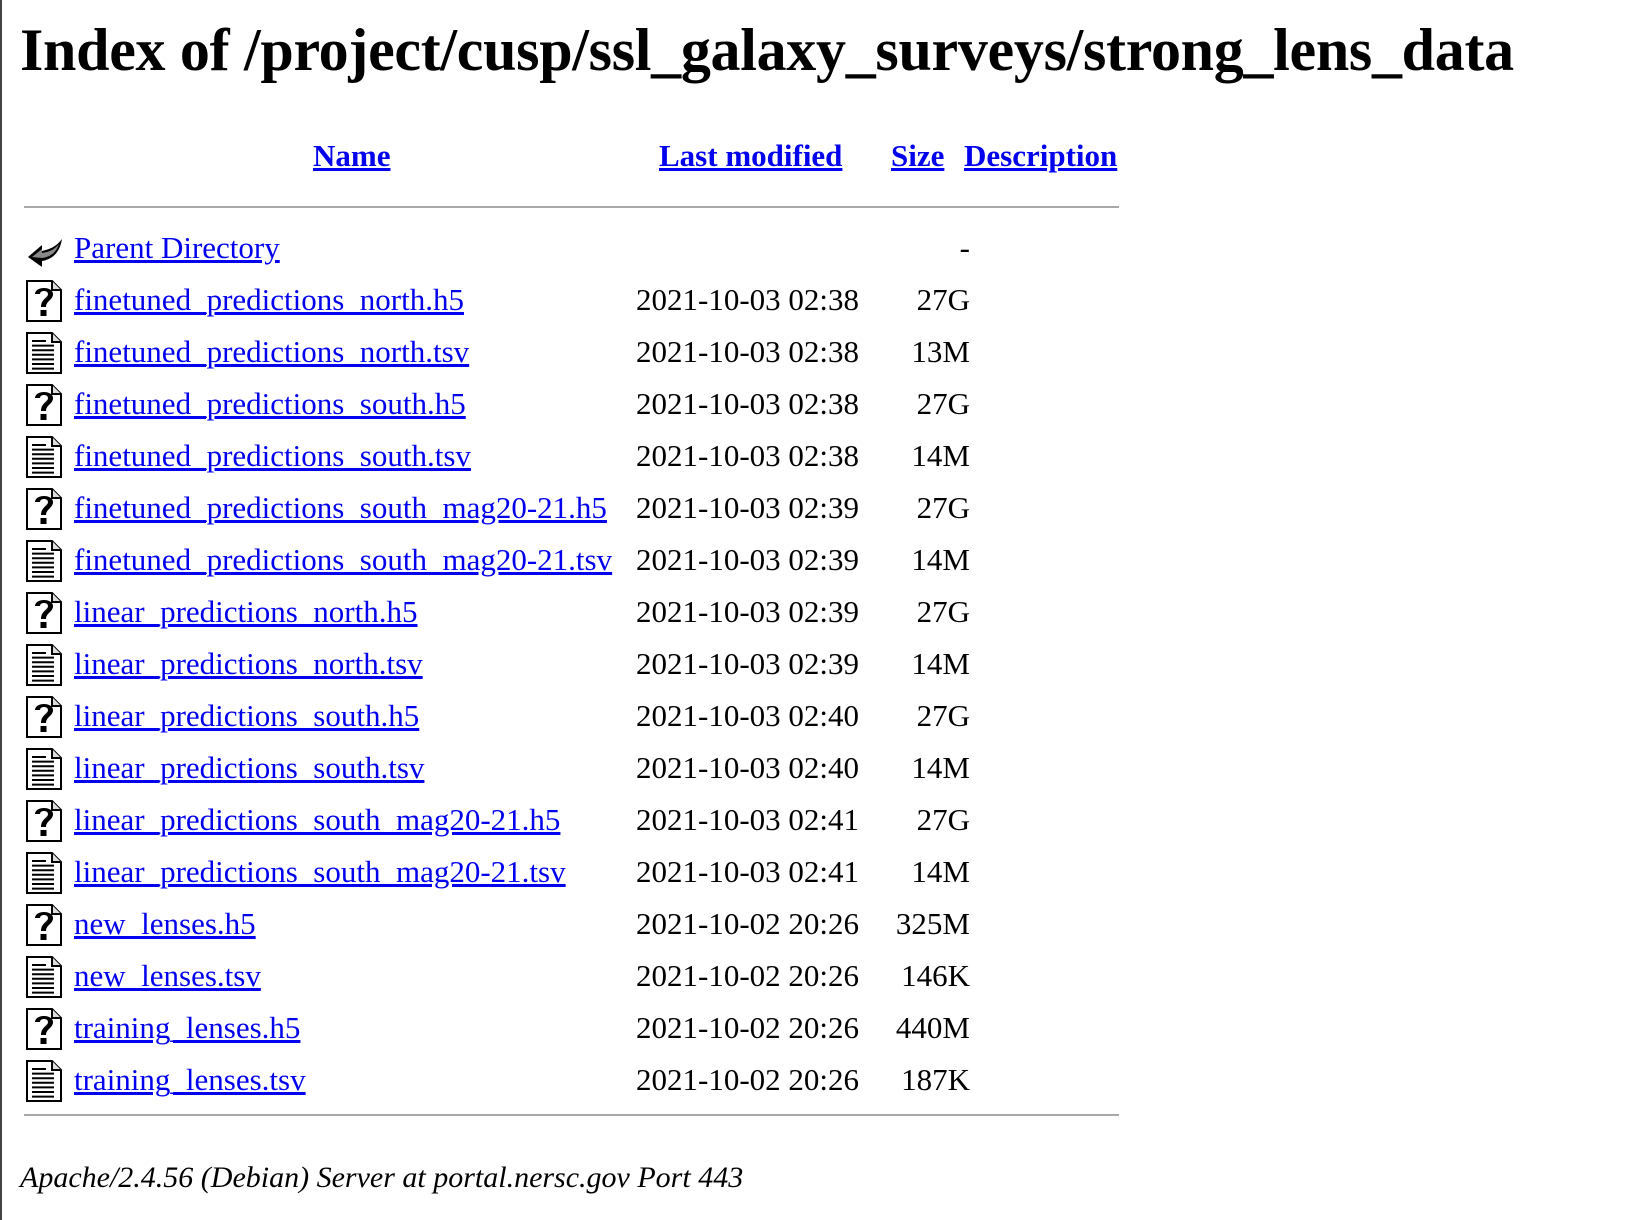  What do you see at coordinates (940, 351) in the screenshot?
I see `size-cell: 13M` at bounding box center [940, 351].